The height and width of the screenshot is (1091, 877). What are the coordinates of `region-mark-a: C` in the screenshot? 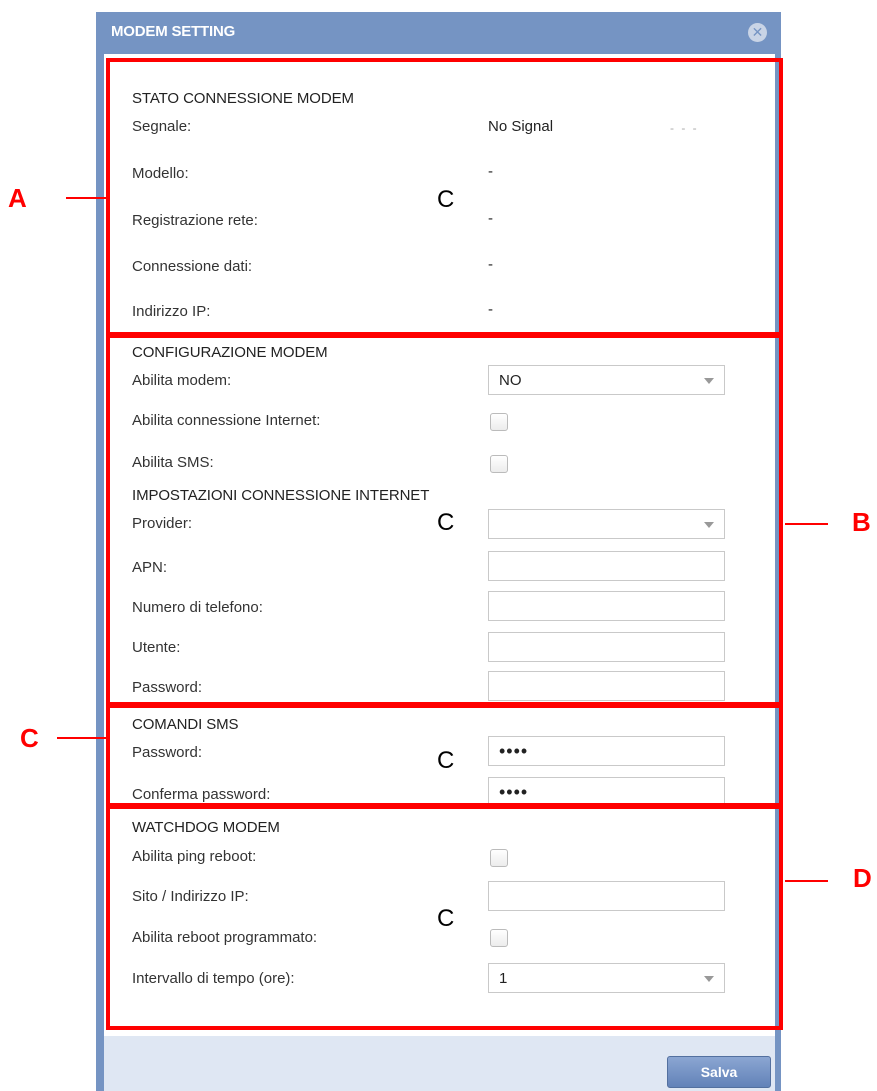 It's located at (446, 199).